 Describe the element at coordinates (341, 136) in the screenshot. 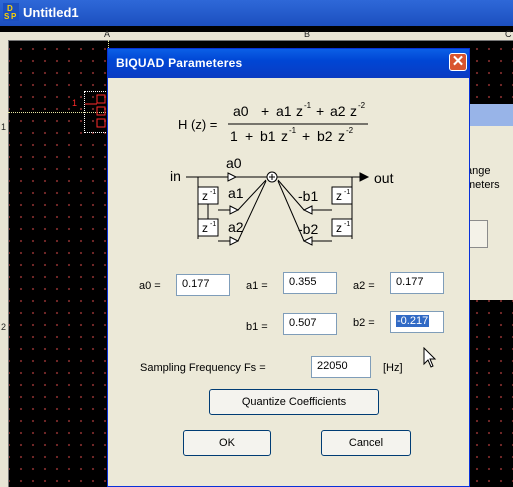

I see `denominator-z2: z` at that location.